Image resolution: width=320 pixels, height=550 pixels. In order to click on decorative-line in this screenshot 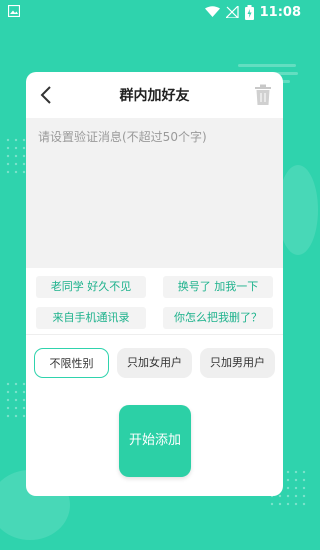, I will do `click(267, 65)`.